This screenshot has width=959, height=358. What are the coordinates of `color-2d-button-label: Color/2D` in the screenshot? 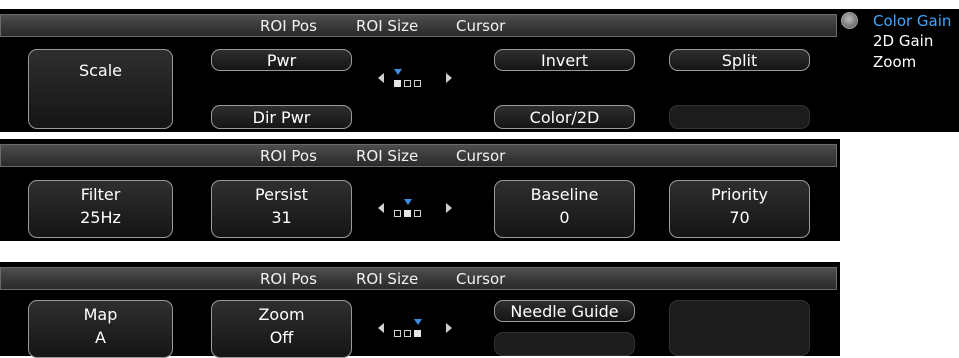 It's located at (564, 117).